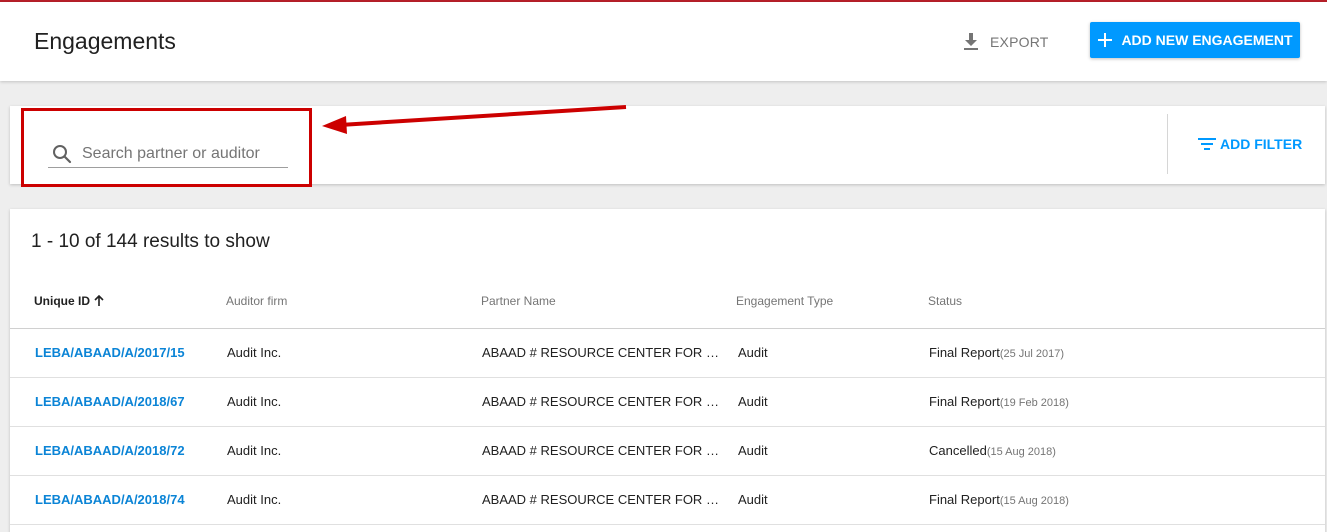 The image size is (1327, 532). I want to click on status-cell: Final Report(19 Feb 2018), so click(999, 401).